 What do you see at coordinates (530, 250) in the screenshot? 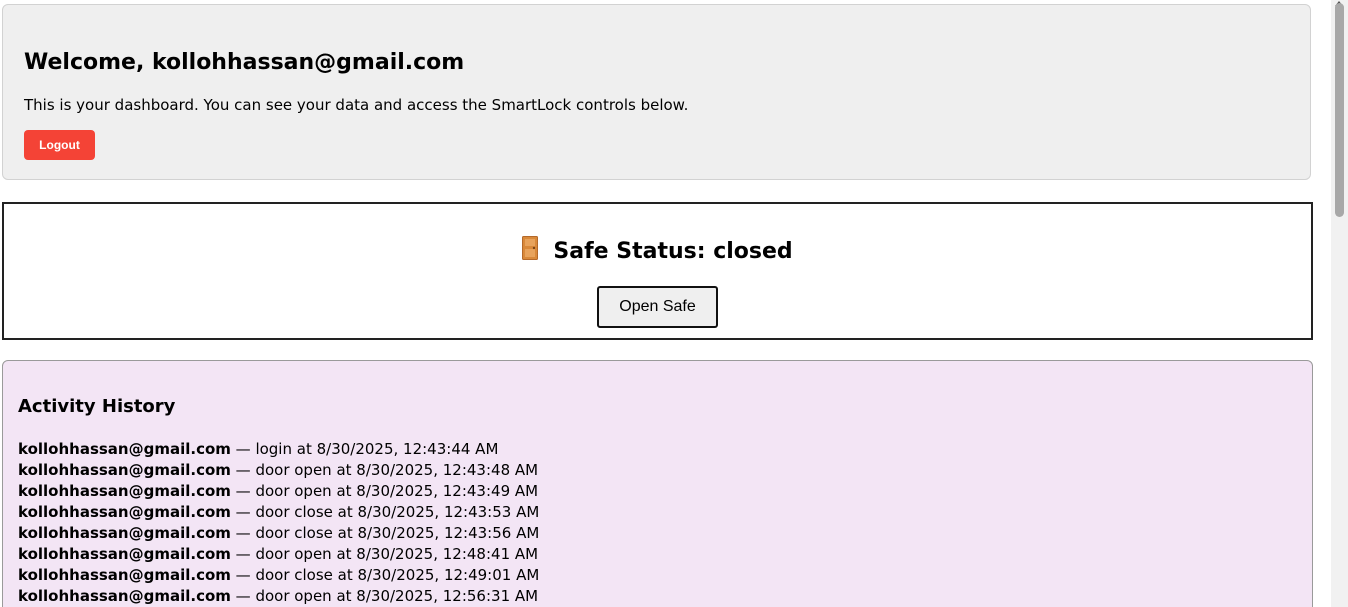
I see `door-icon` at bounding box center [530, 250].